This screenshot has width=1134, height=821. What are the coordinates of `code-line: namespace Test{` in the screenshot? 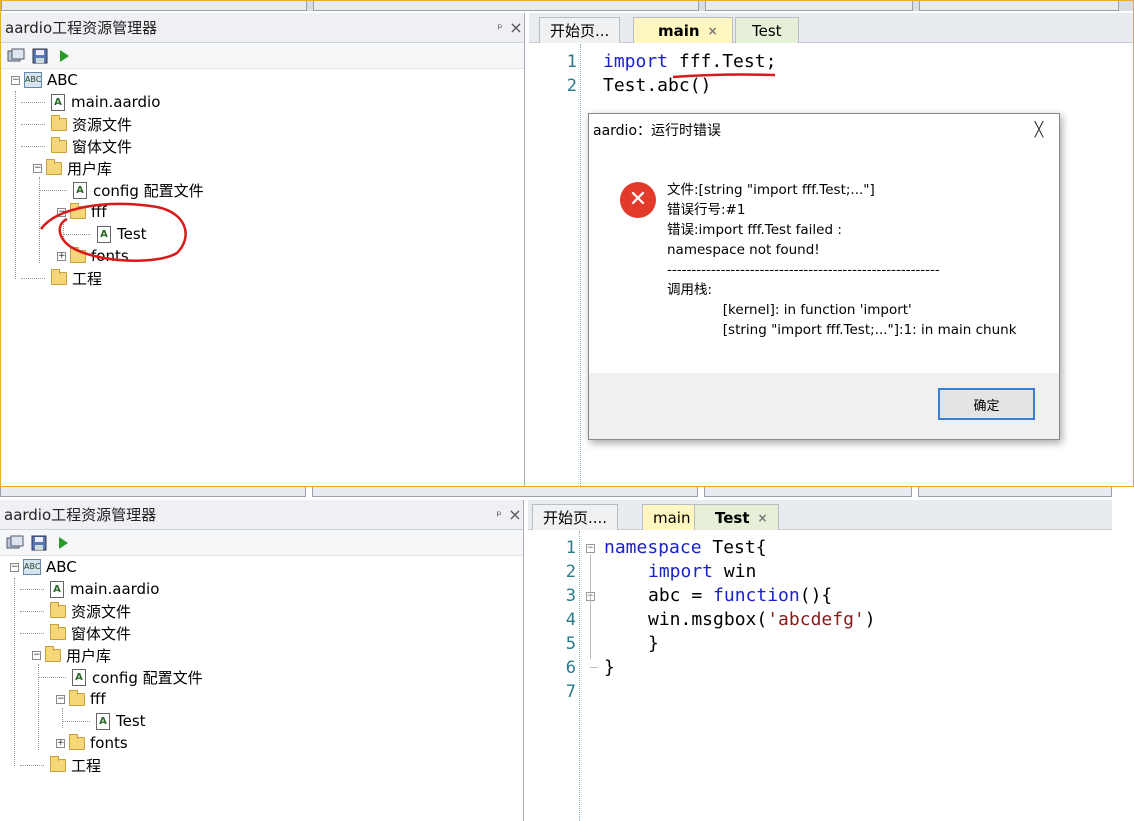 It's located at (685, 547).